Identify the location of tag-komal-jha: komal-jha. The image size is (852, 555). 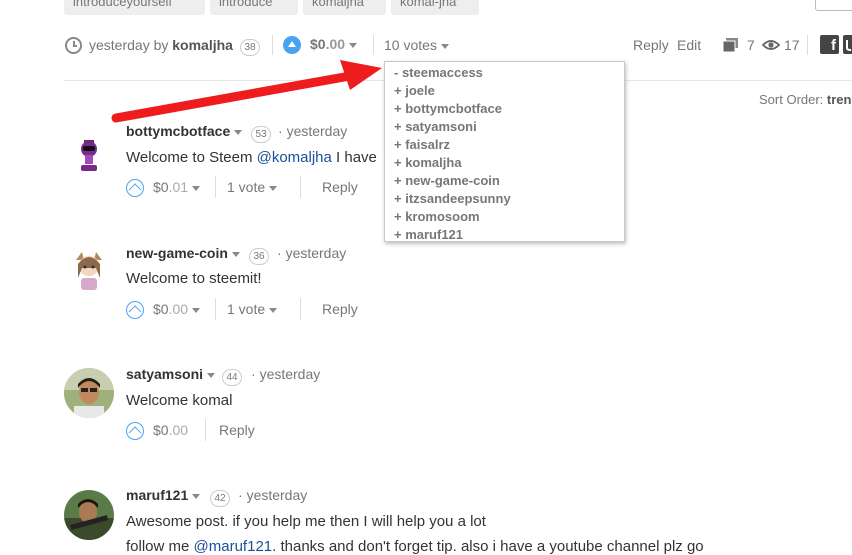
(435, 7).